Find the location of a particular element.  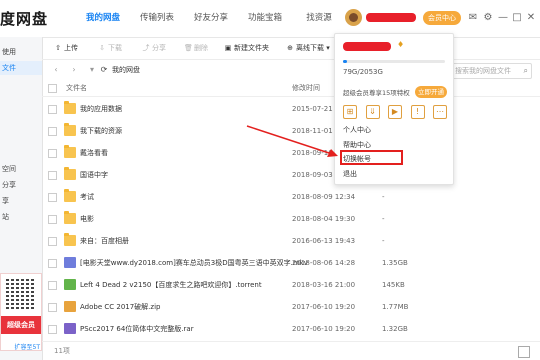

main-tabs: 我的网盘 传输列表 好友分享 功能宝箱 找资源 is located at coordinates (211, 18).